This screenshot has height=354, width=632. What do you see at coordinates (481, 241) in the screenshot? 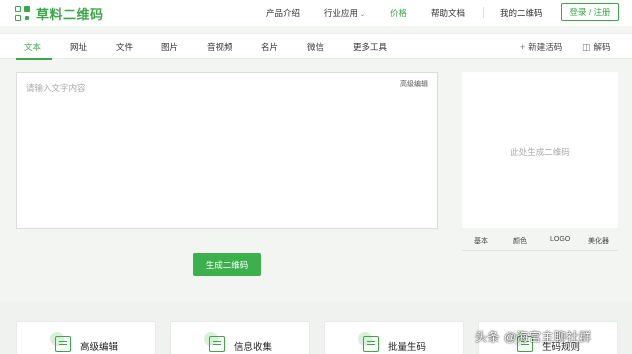
I see `style-tab-basic: 基本` at bounding box center [481, 241].